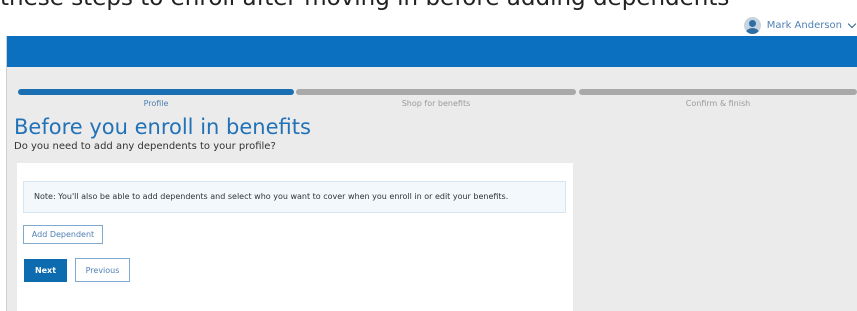 This screenshot has height=311, width=857. What do you see at coordinates (718, 92) in the screenshot?
I see `progress-segment-confirm` at bounding box center [718, 92].